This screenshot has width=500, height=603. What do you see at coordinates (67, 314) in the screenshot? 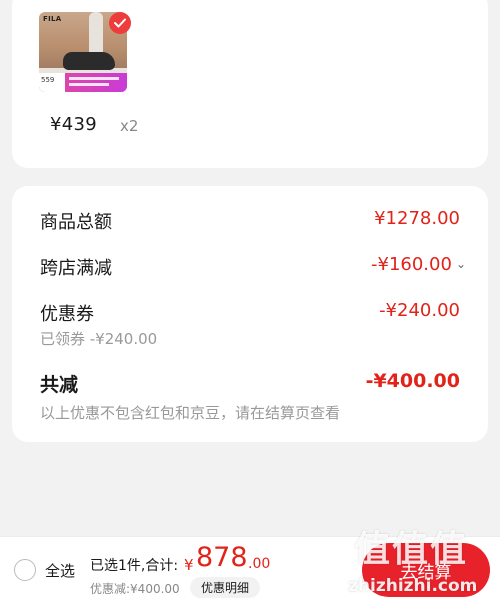
I see `coupon-label: 优惠券` at bounding box center [67, 314].